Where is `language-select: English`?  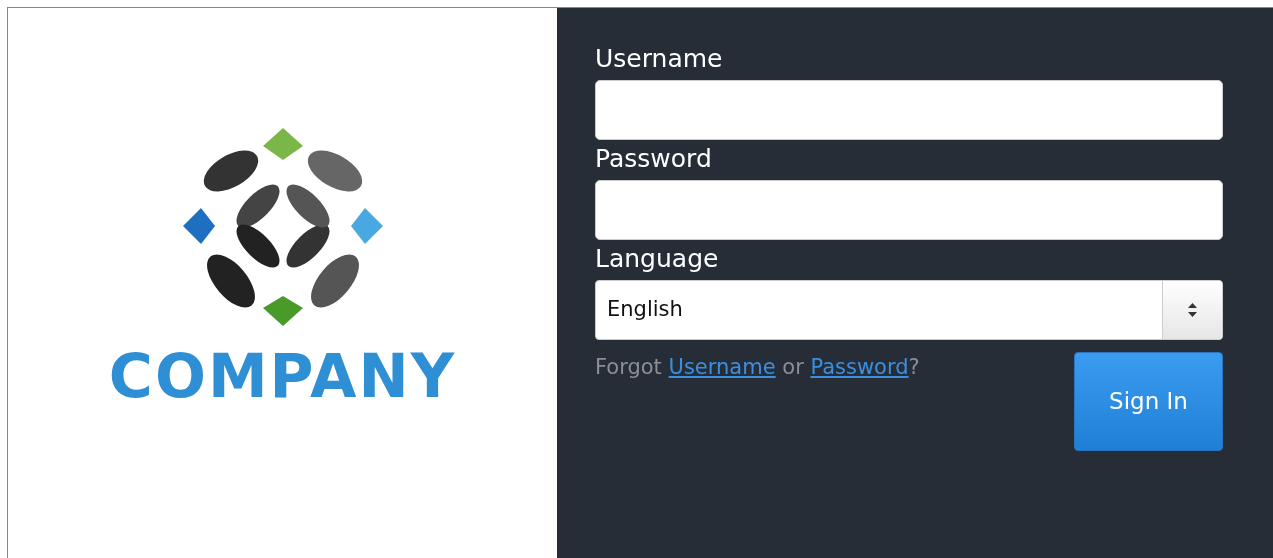 language-select: English is located at coordinates (909, 310).